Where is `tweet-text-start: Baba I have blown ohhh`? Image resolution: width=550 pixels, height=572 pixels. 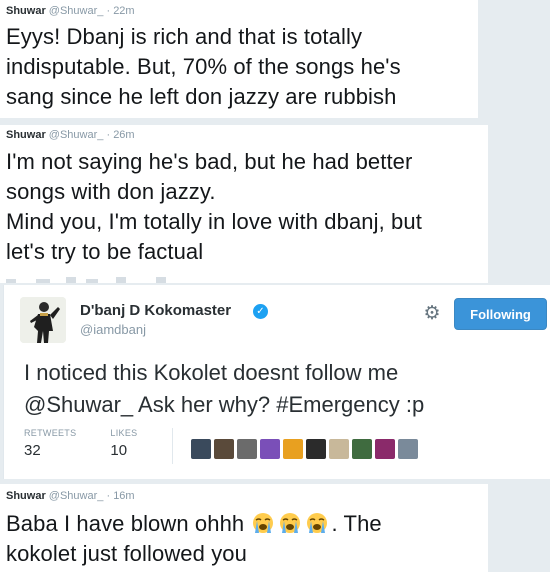 tweet-text-start: Baba I have blown ohhh is located at coordinates (125, 523).